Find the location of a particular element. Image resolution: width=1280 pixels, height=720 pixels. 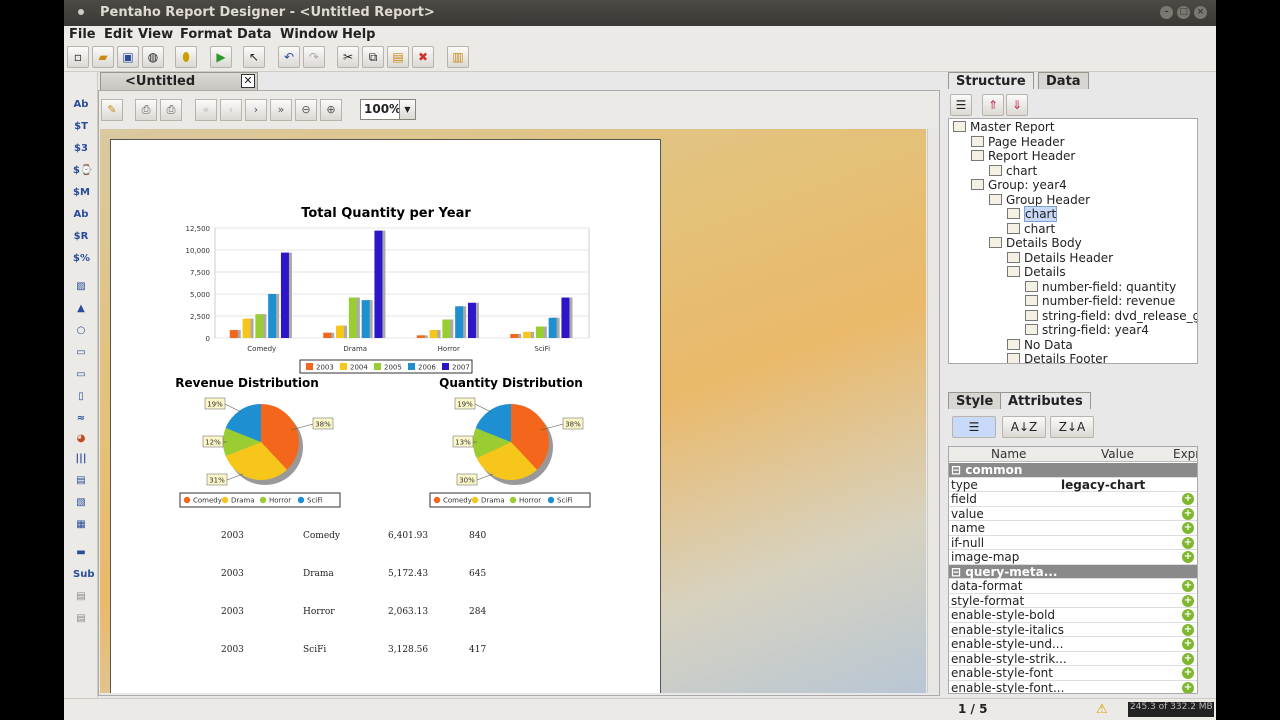

resource-label-icon: Ab is located at coordinates (81, 215).